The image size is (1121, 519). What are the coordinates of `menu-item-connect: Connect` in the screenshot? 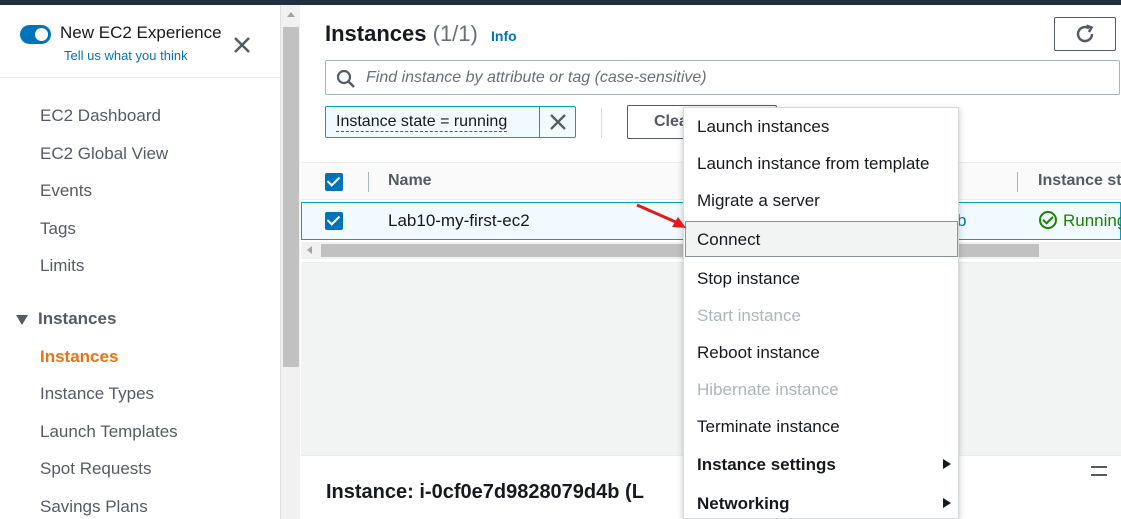 It's located at (728, 240).